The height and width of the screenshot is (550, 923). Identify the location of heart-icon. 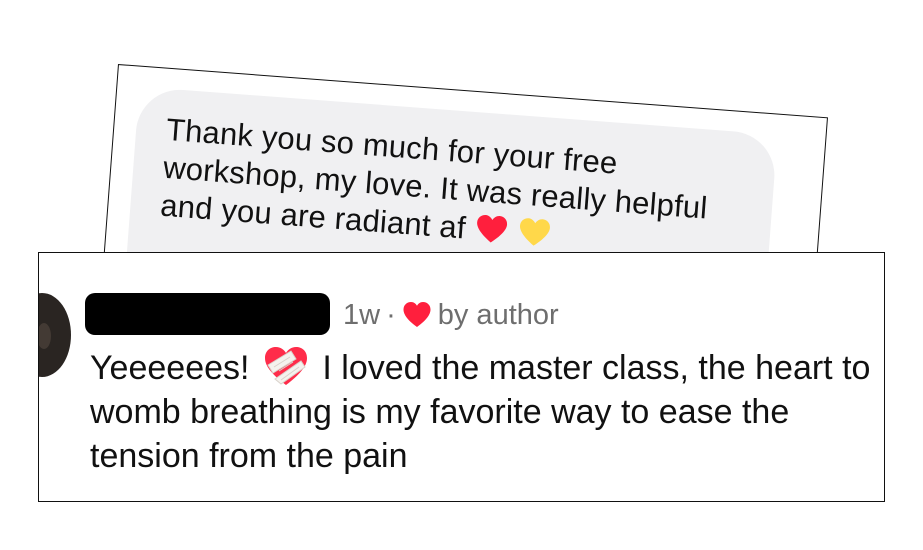
(417, 314).